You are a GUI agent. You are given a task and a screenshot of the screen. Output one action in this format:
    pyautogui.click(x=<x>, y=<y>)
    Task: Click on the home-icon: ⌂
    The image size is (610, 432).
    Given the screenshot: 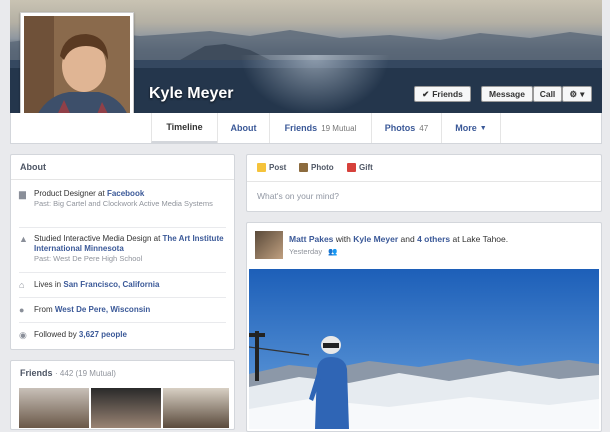 What is the action you would take?
    pyautogui.click(x=22, y=285)
    